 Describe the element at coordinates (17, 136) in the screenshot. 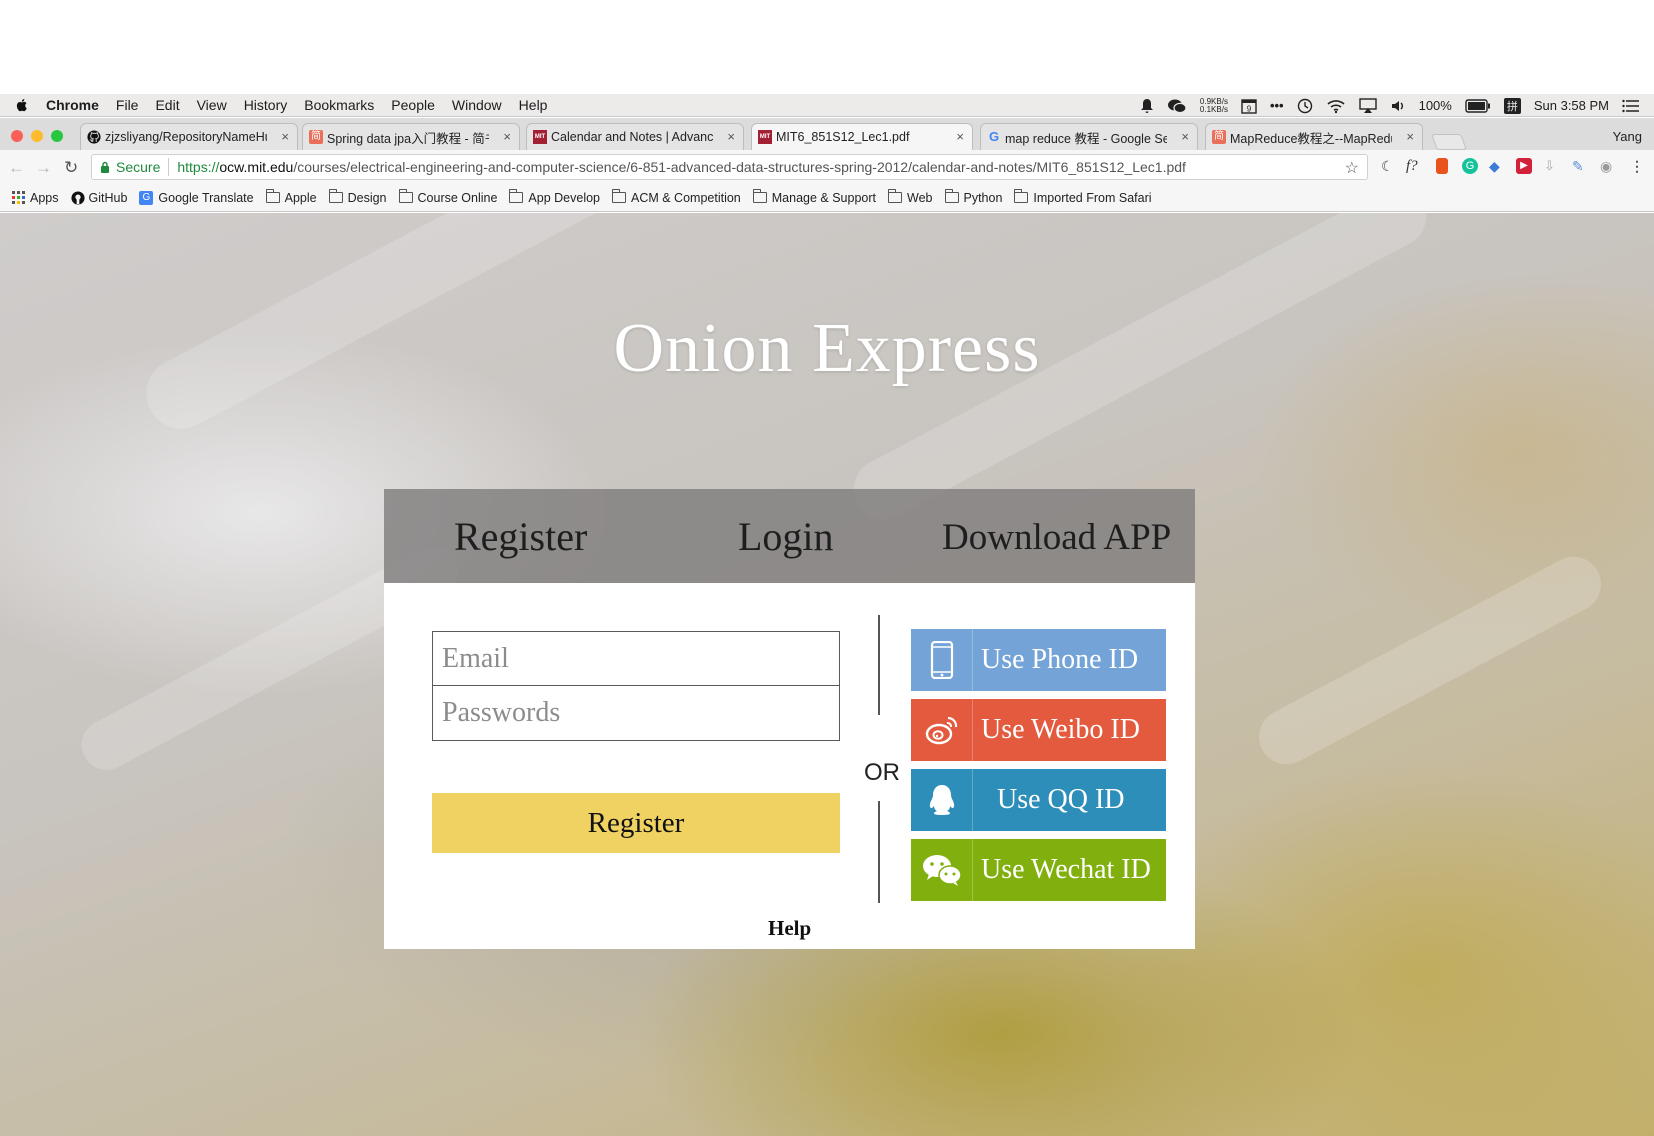

I see `close-window-button` at that location.